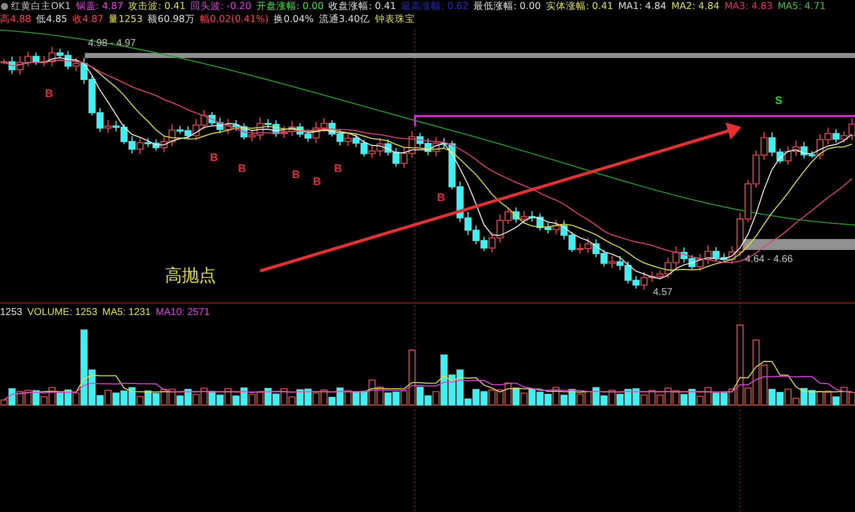 This screenshot has height=512, width=855. Describe the element at coordinates (344, 19) in the screenshot. I see `quote-value: 流通3.40亿` at that location.